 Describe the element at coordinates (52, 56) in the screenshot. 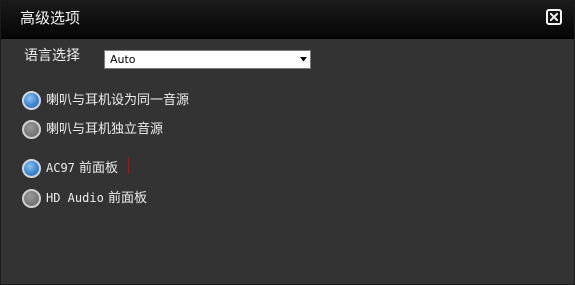

I see `language-label: 语言选择` at that location.